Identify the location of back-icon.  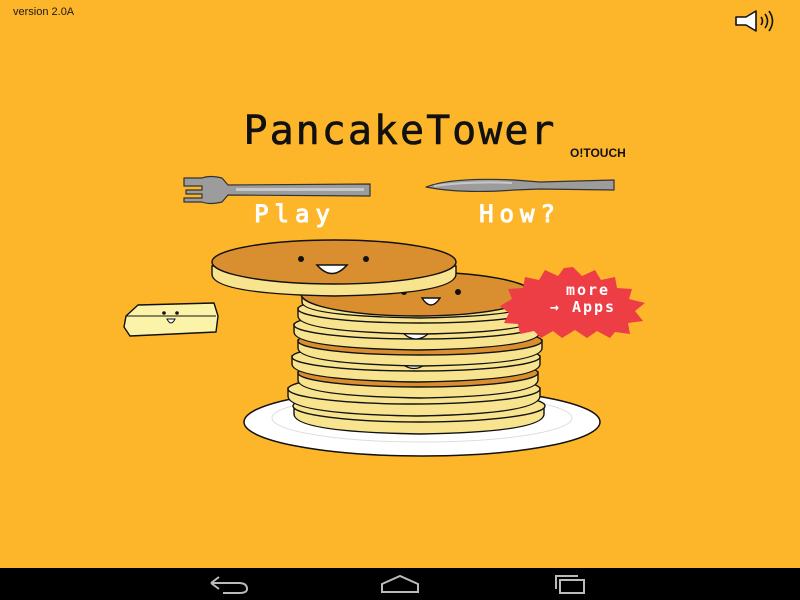
(229, 584).